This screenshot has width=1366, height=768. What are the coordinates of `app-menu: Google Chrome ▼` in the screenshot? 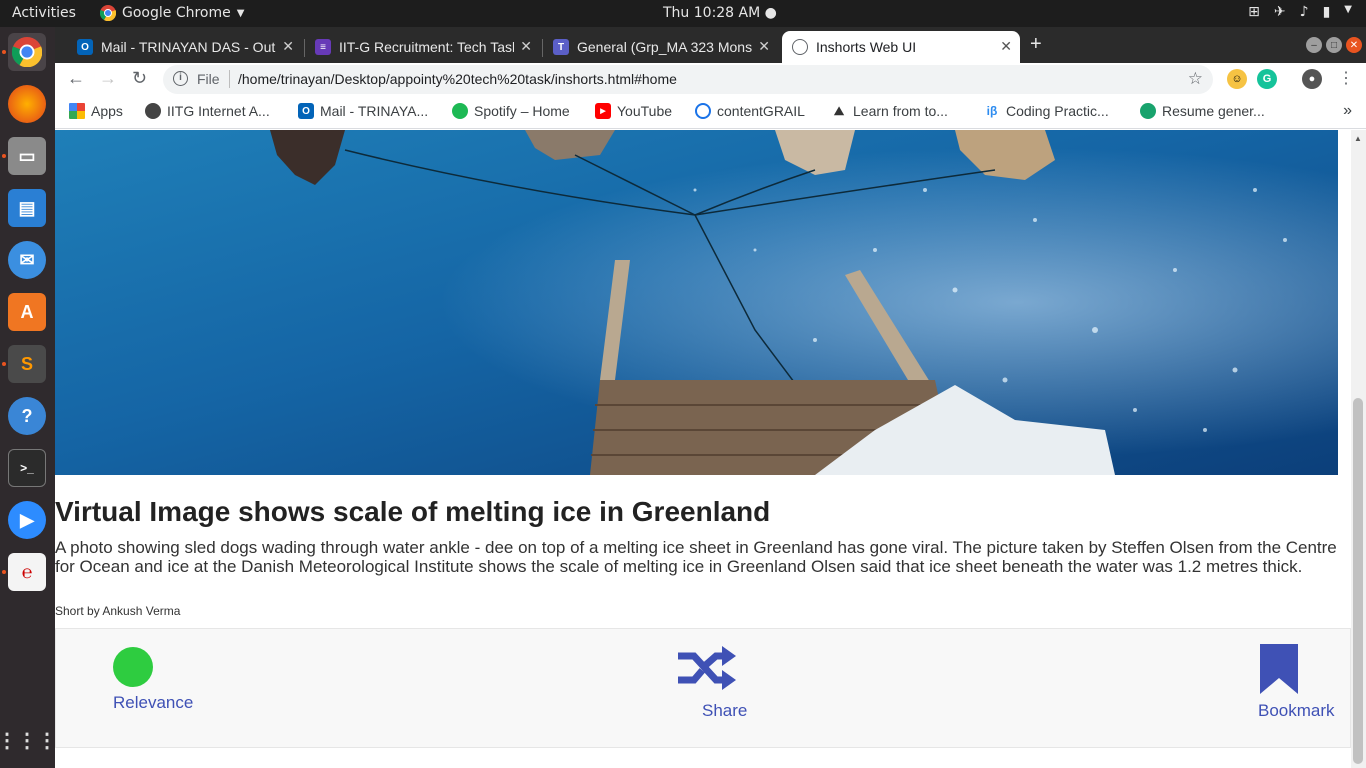 It's located at (172, 13).